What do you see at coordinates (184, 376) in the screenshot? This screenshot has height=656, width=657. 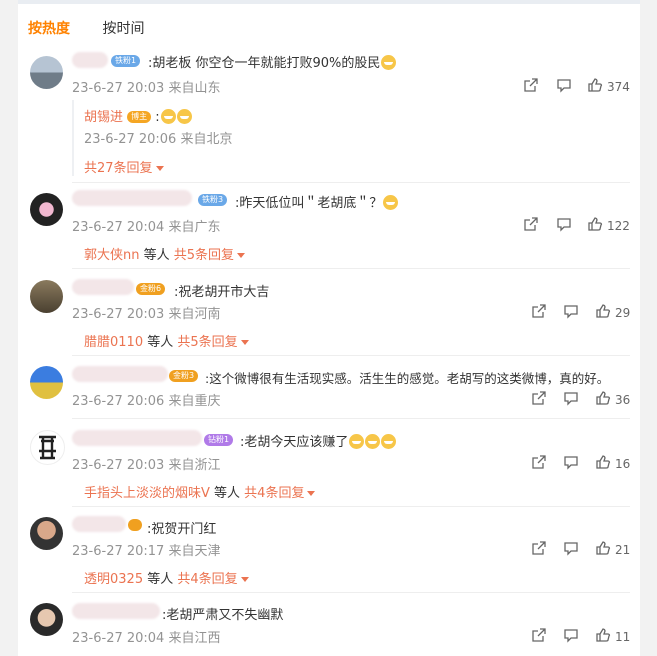 I see `fan-badge: 金粉3` at bounding box center [184, 376].